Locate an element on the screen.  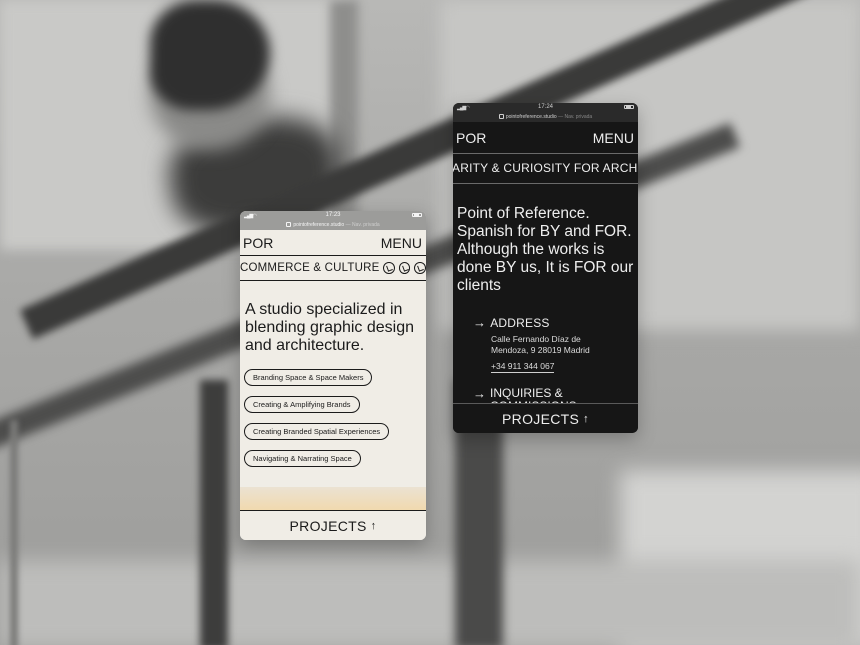
service-pill: Creating Branded Spatial Experiences is located at coordinates (317, 431).